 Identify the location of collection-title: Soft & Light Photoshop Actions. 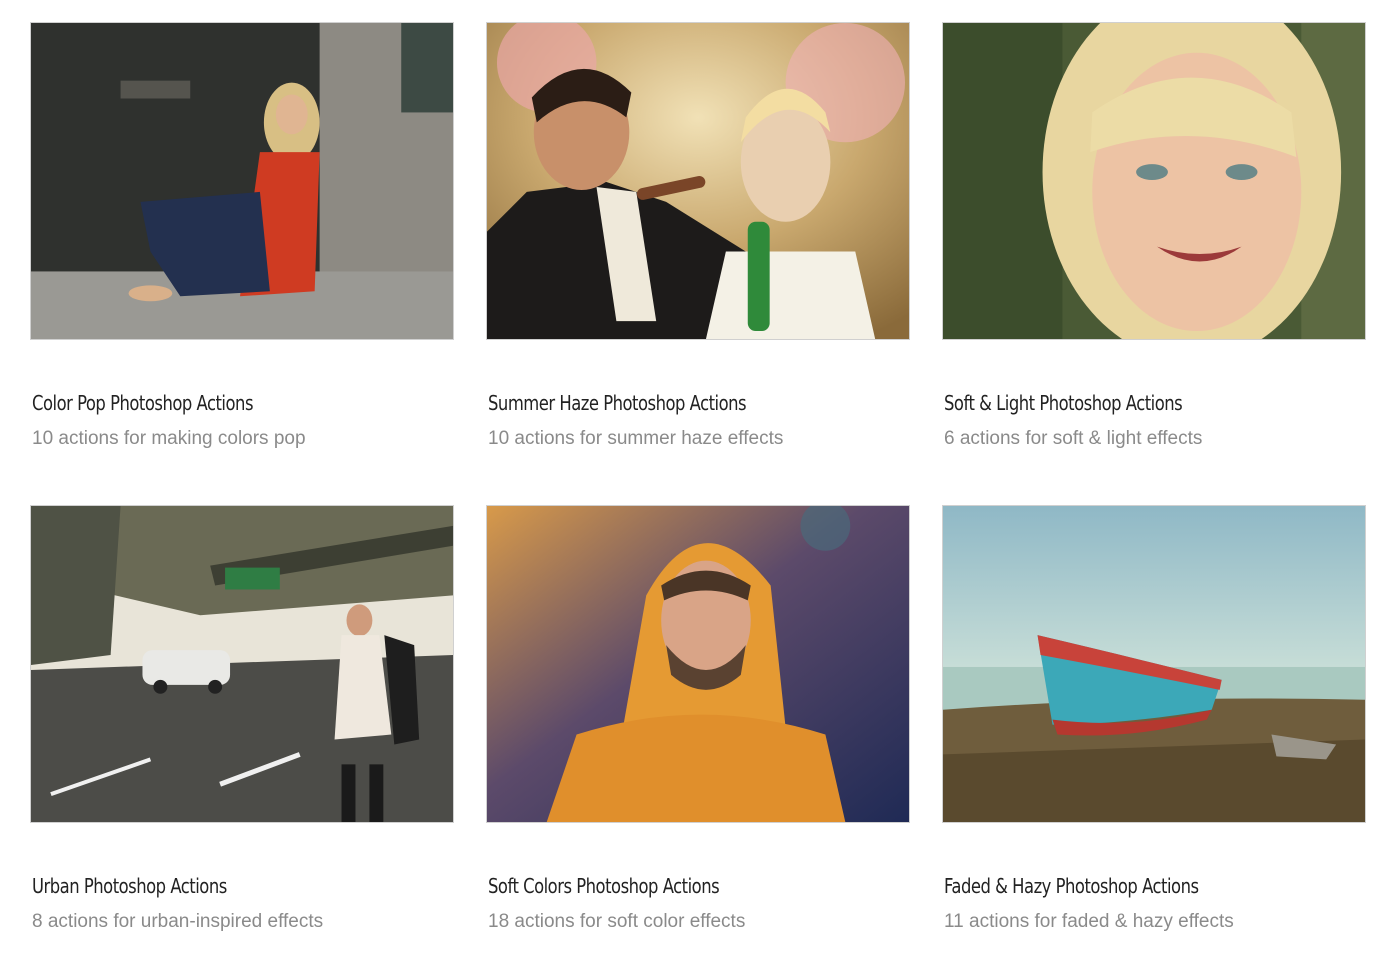
(1063, 403).